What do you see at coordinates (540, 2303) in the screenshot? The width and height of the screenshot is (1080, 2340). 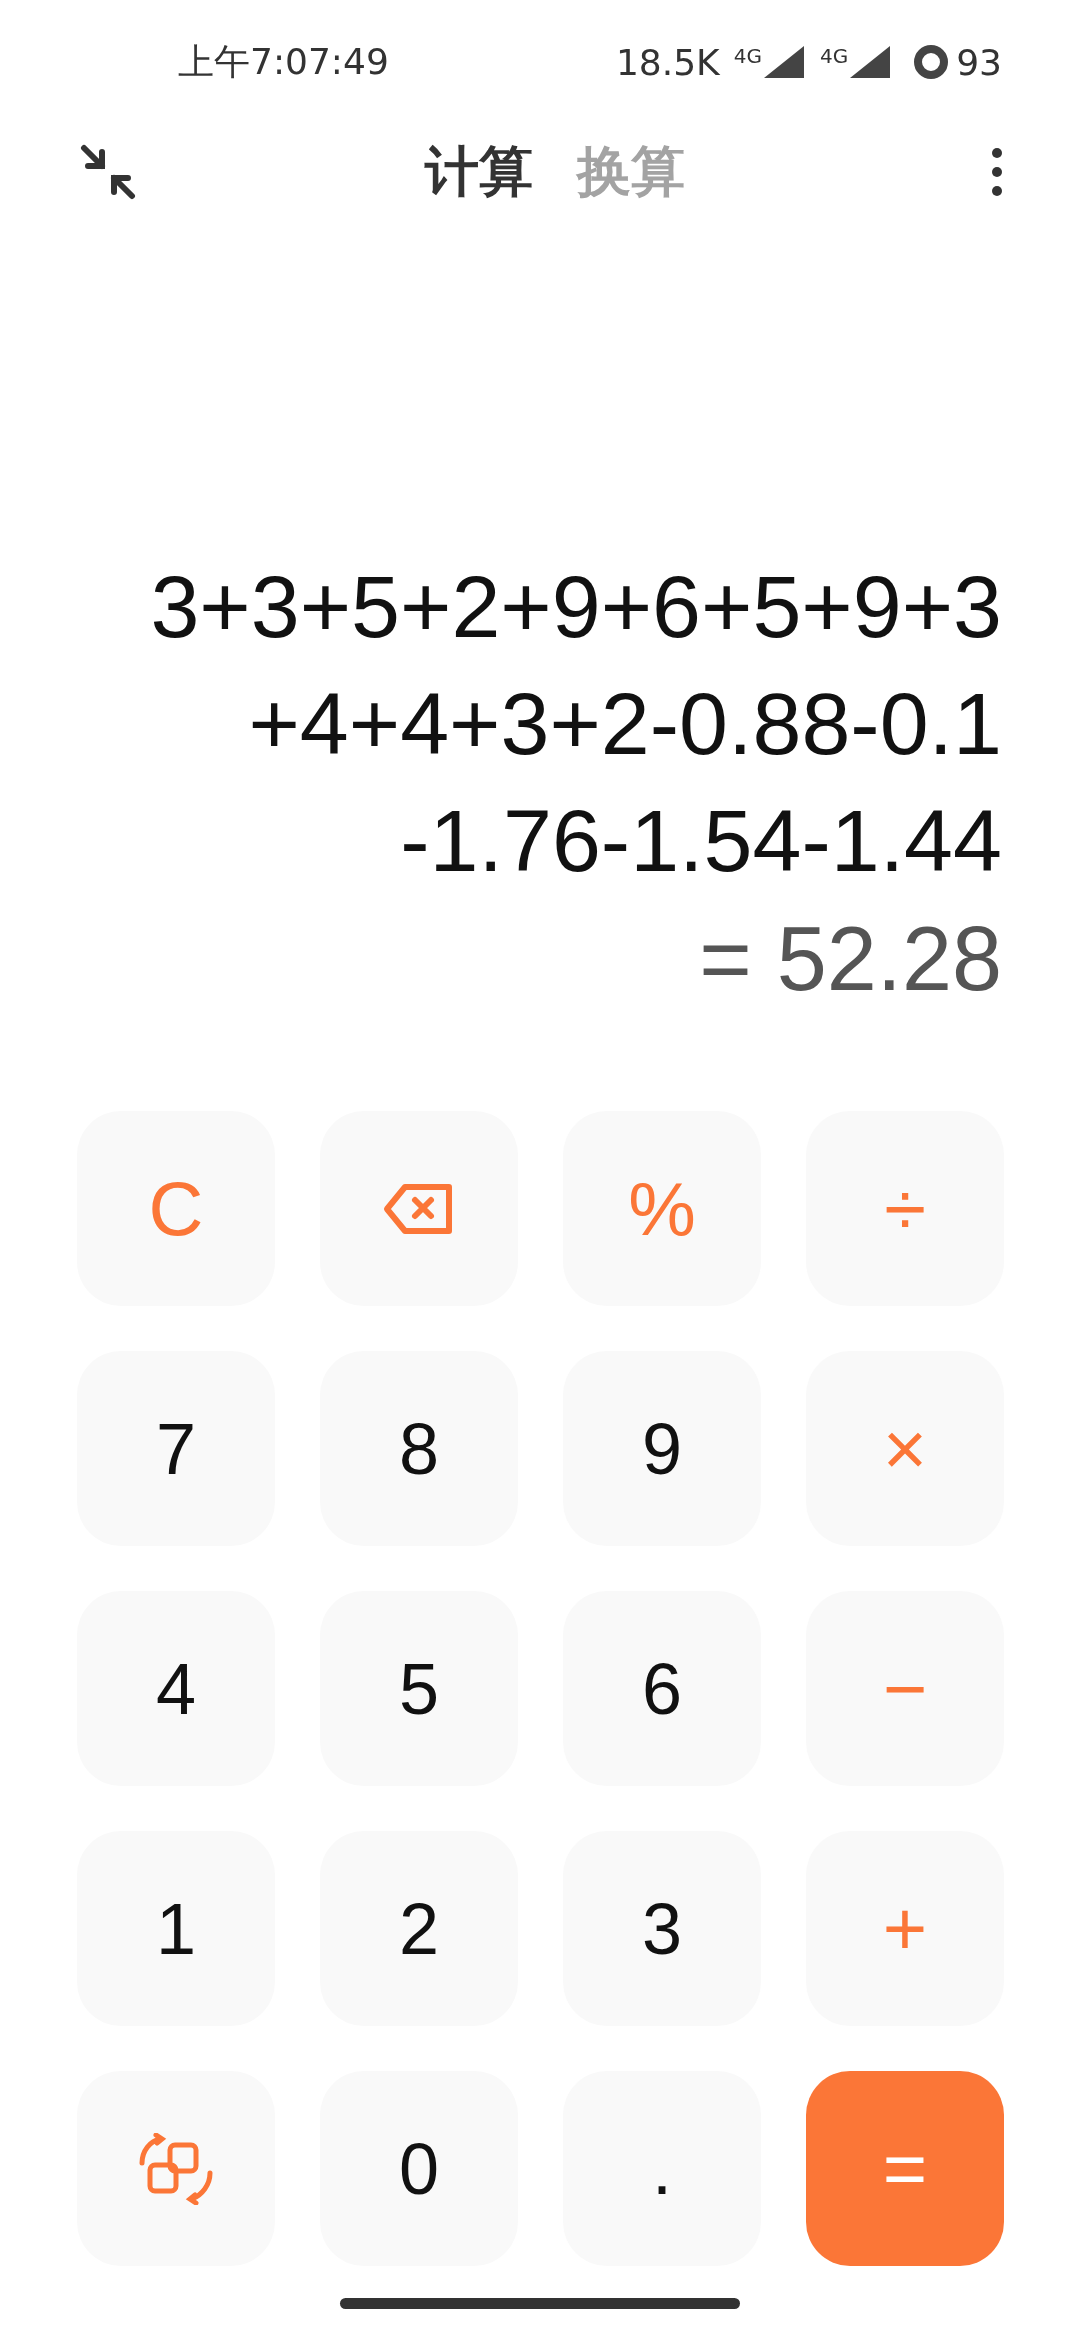 I see `home-indicator` at bounding box center [540, 2303].